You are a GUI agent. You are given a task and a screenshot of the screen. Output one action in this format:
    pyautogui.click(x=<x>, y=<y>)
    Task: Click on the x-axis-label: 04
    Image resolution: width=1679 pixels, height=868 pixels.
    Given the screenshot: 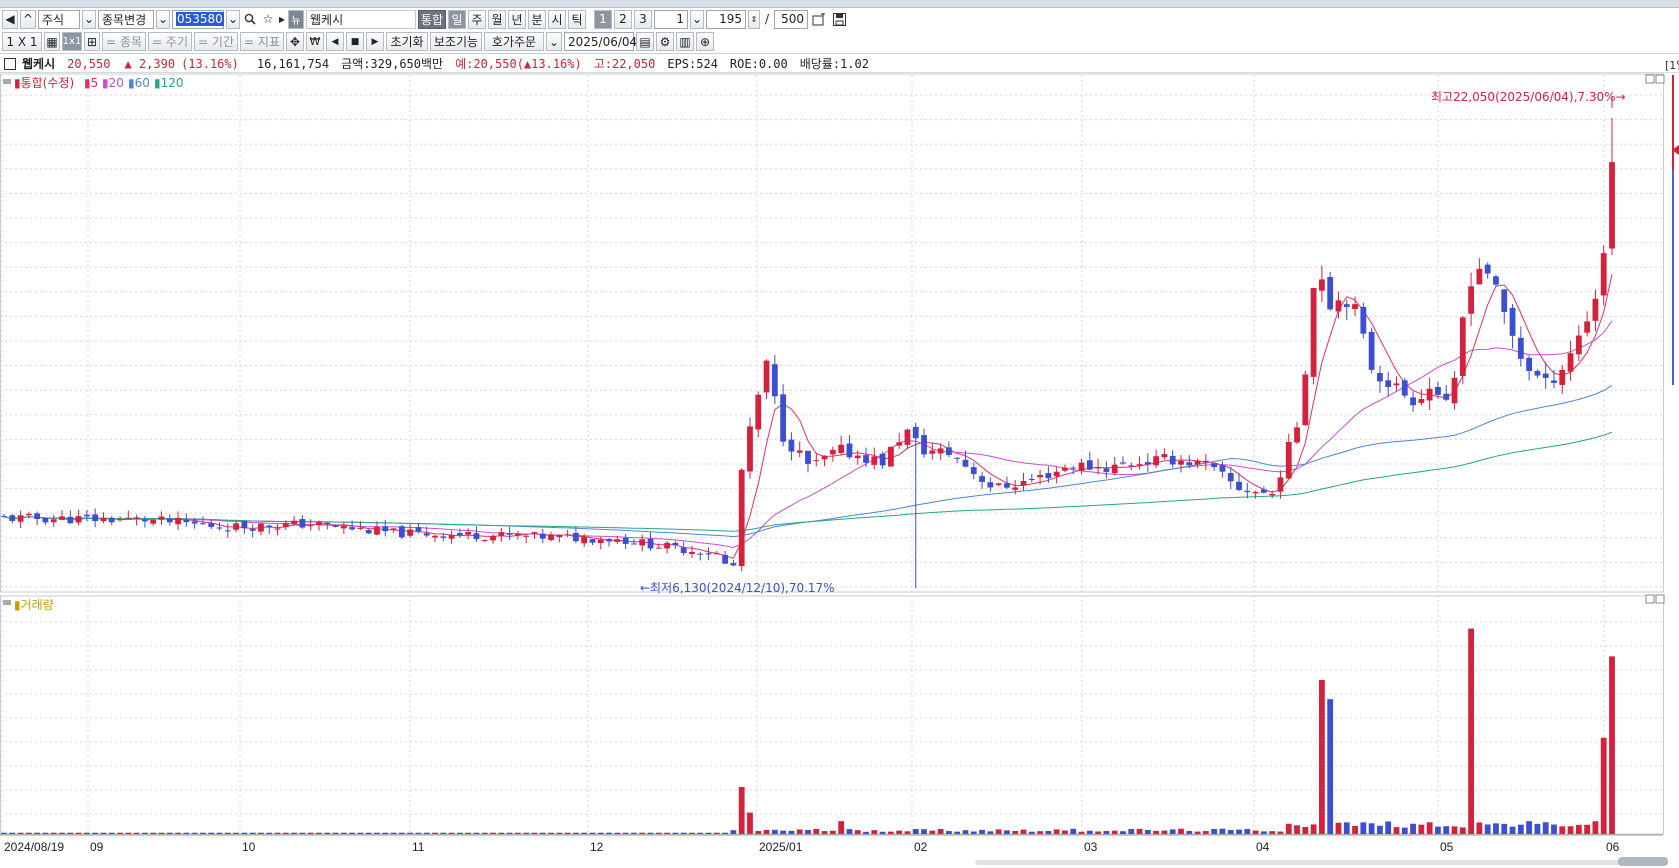 What is the action you would take?
    pyautogui.click(x=1263, y=847)
    